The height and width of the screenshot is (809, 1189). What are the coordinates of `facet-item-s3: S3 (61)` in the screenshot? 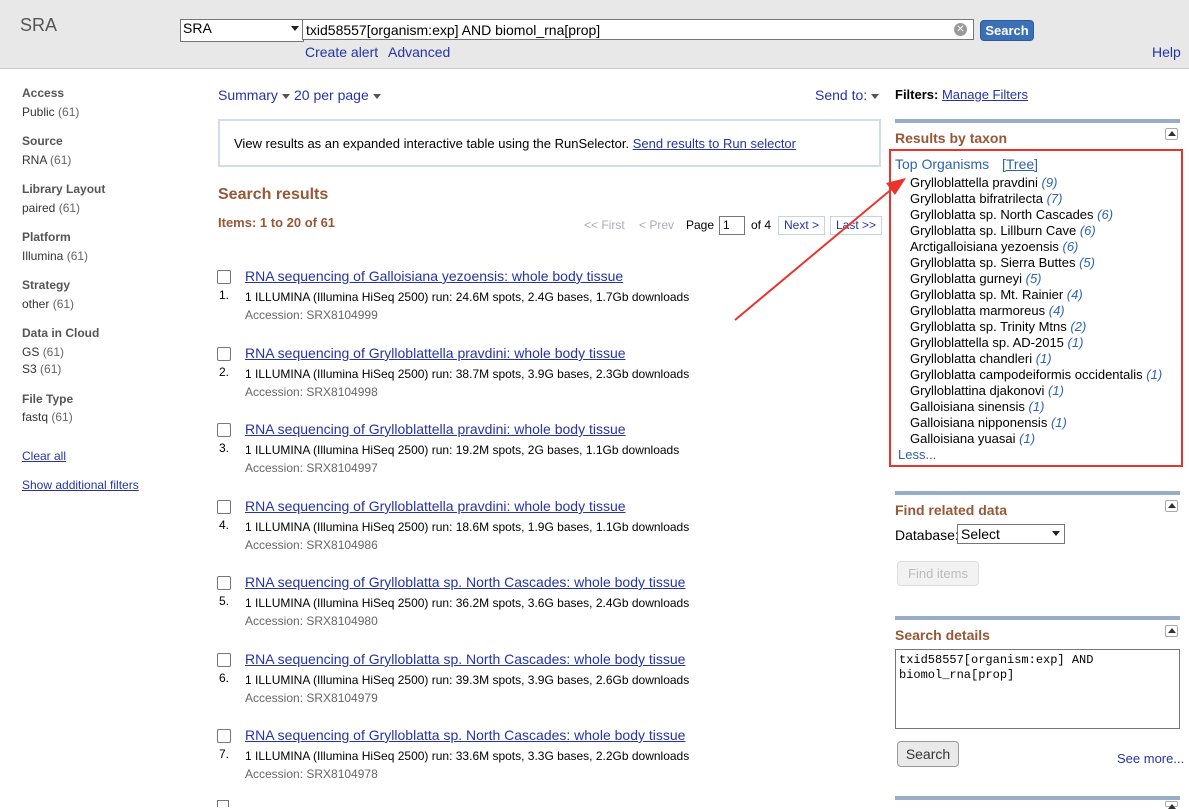 It's located at (41, 369).